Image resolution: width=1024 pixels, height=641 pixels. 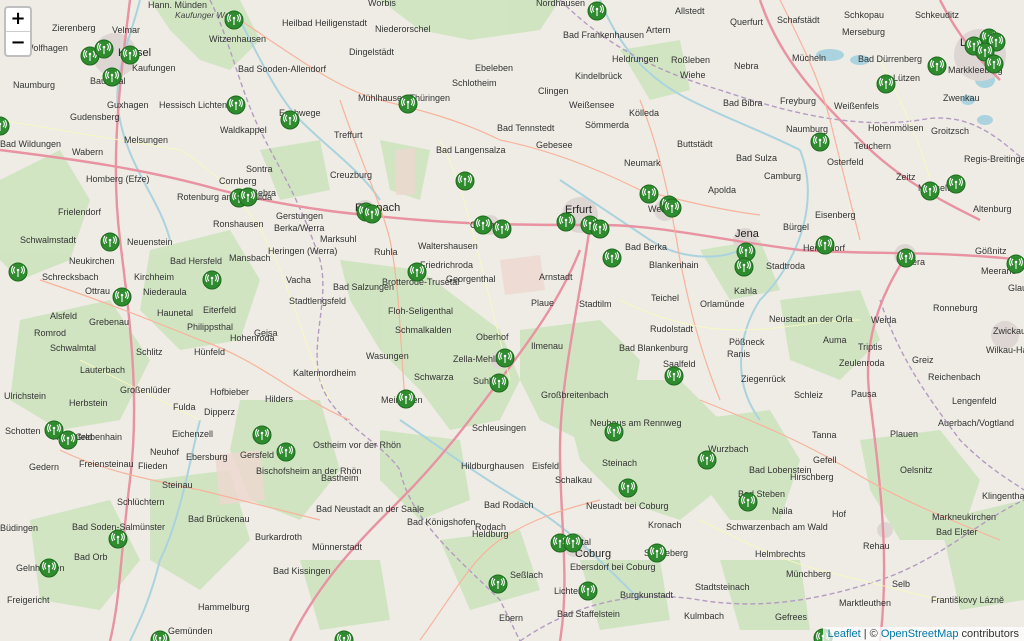 What do you see at coordinates (844, 634) in the screenshot?
I see `leaflet-link: Leaflet` at bounding box center [844, 634].